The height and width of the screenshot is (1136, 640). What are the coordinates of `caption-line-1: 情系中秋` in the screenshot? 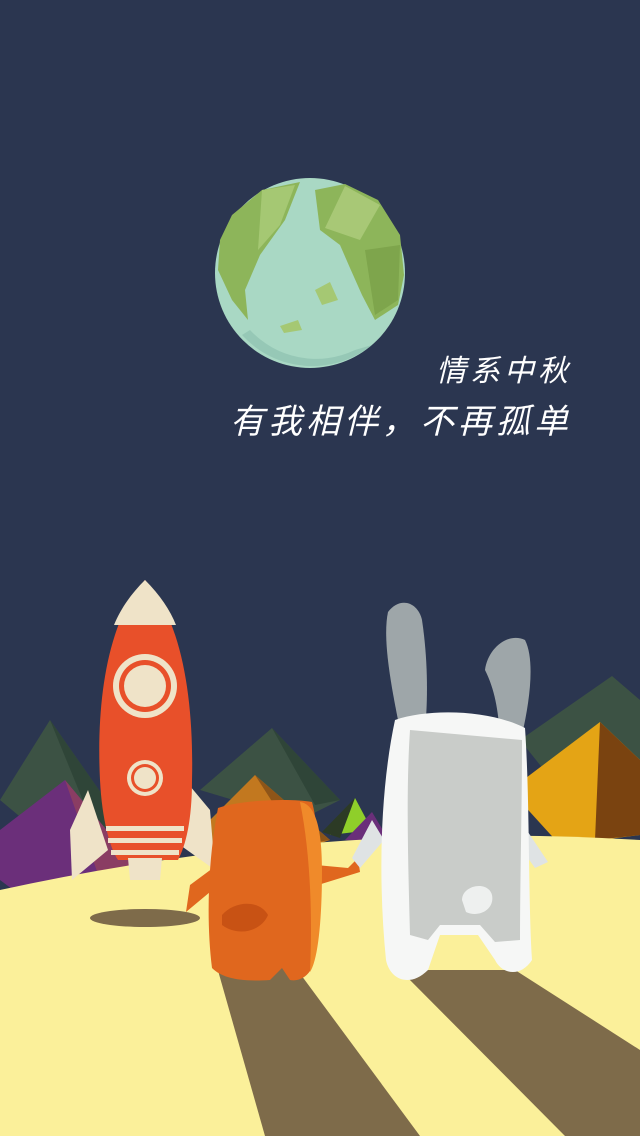 It's located at (504, 371).